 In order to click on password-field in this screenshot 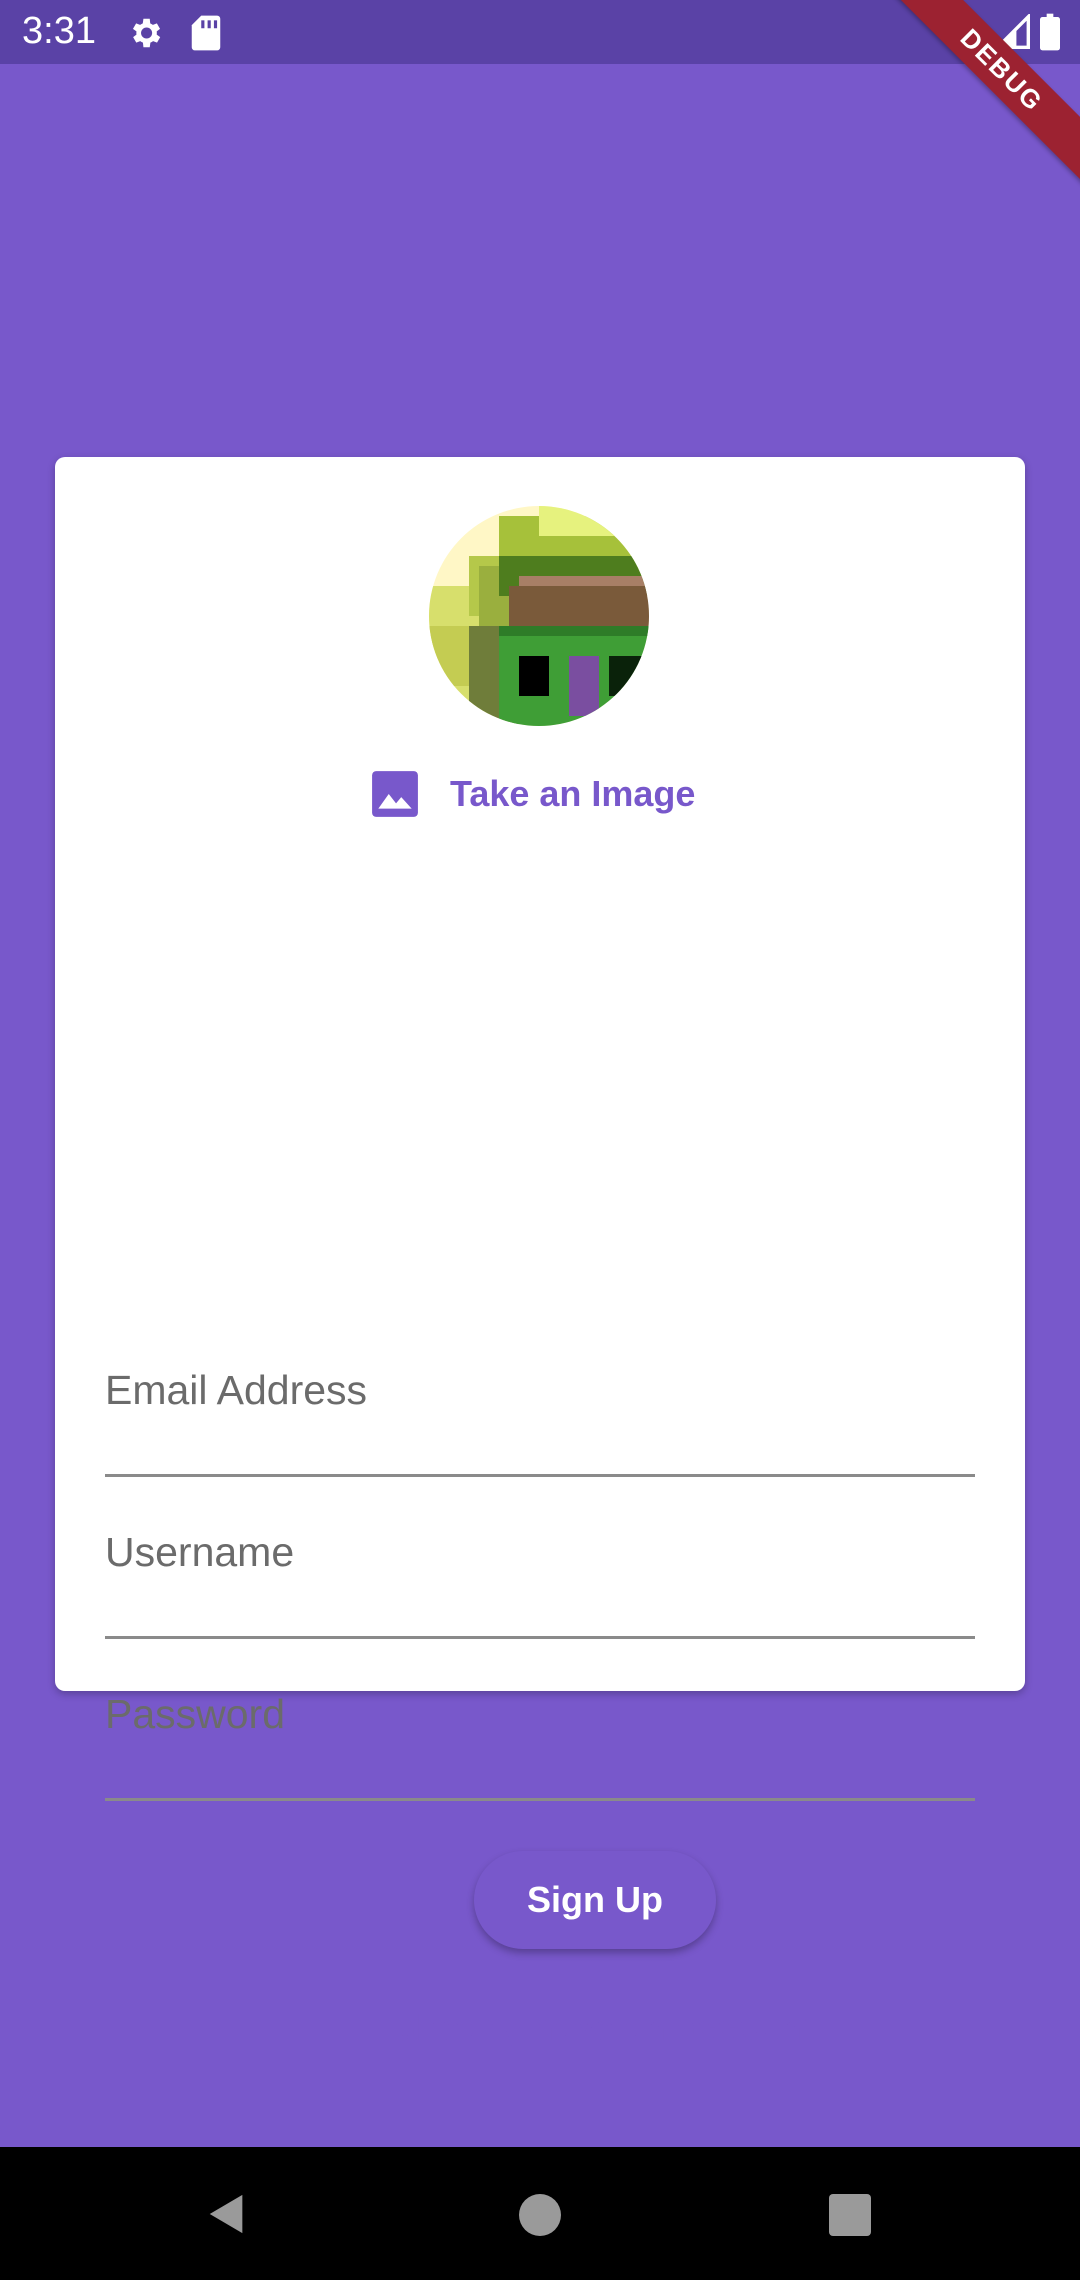, I will do `click(540, 1736)`.